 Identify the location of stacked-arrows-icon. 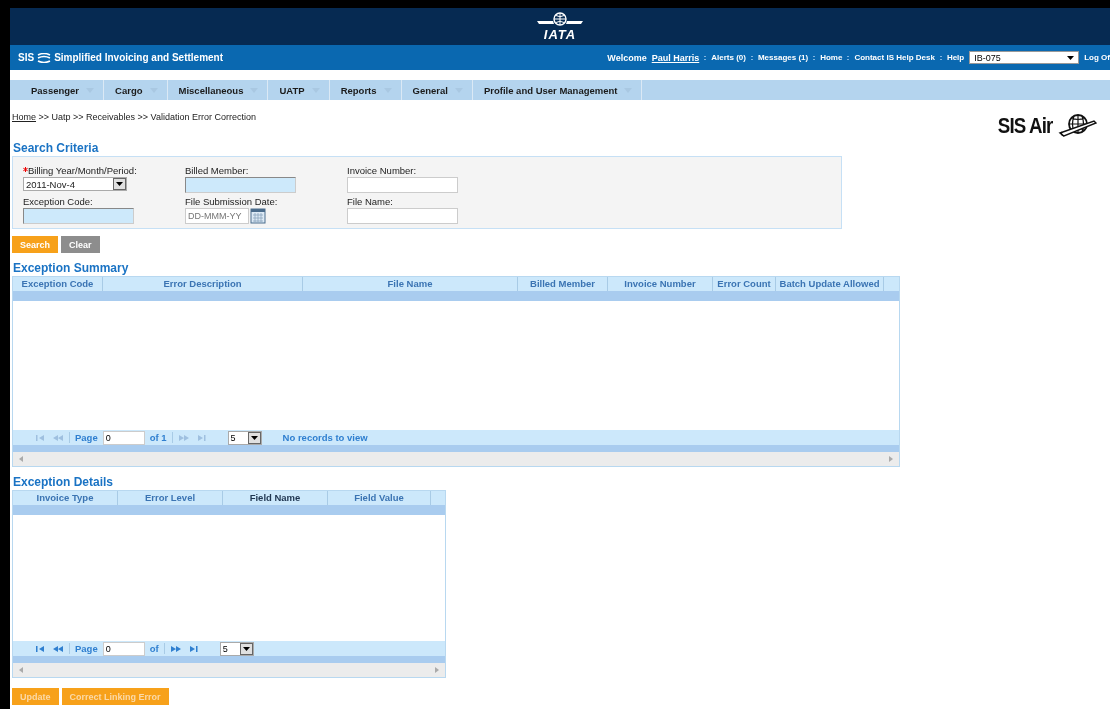
(44, 57).